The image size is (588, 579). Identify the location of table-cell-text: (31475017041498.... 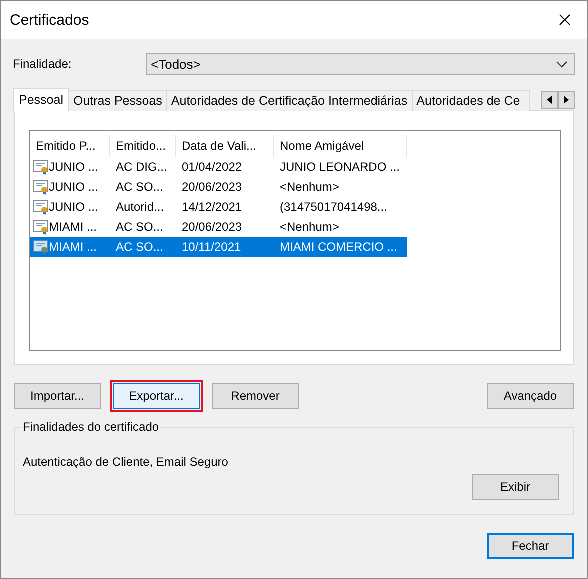
(333, 207).